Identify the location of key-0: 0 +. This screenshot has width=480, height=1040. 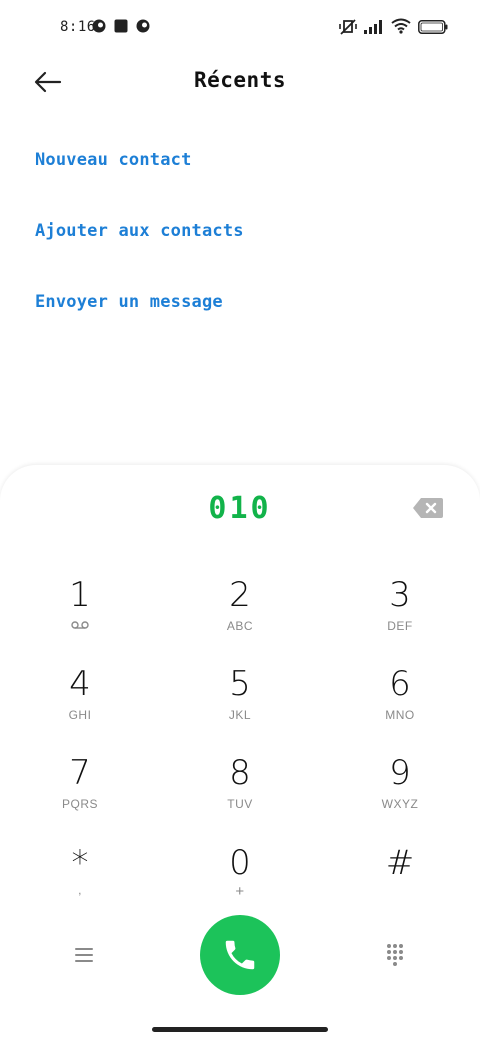
(240, 883).